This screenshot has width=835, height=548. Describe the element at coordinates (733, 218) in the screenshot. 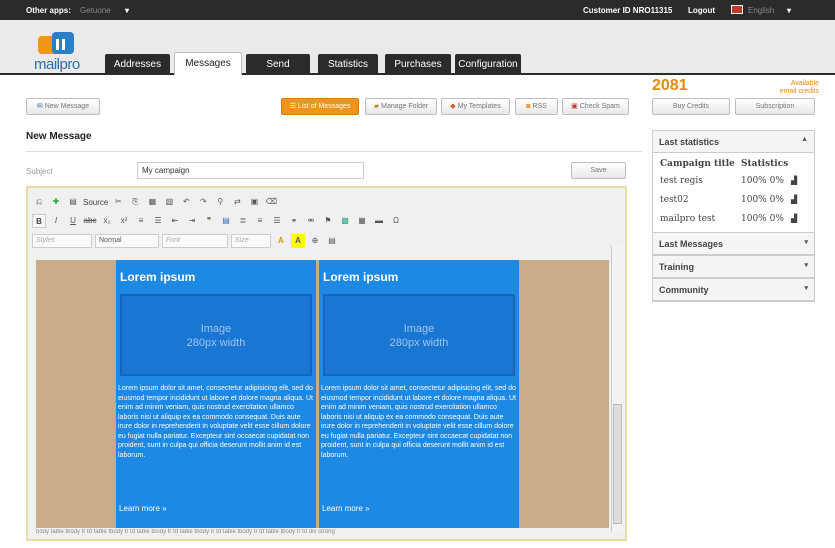

I see `table-row: mailpro test 100% 0% ▟` at that location.